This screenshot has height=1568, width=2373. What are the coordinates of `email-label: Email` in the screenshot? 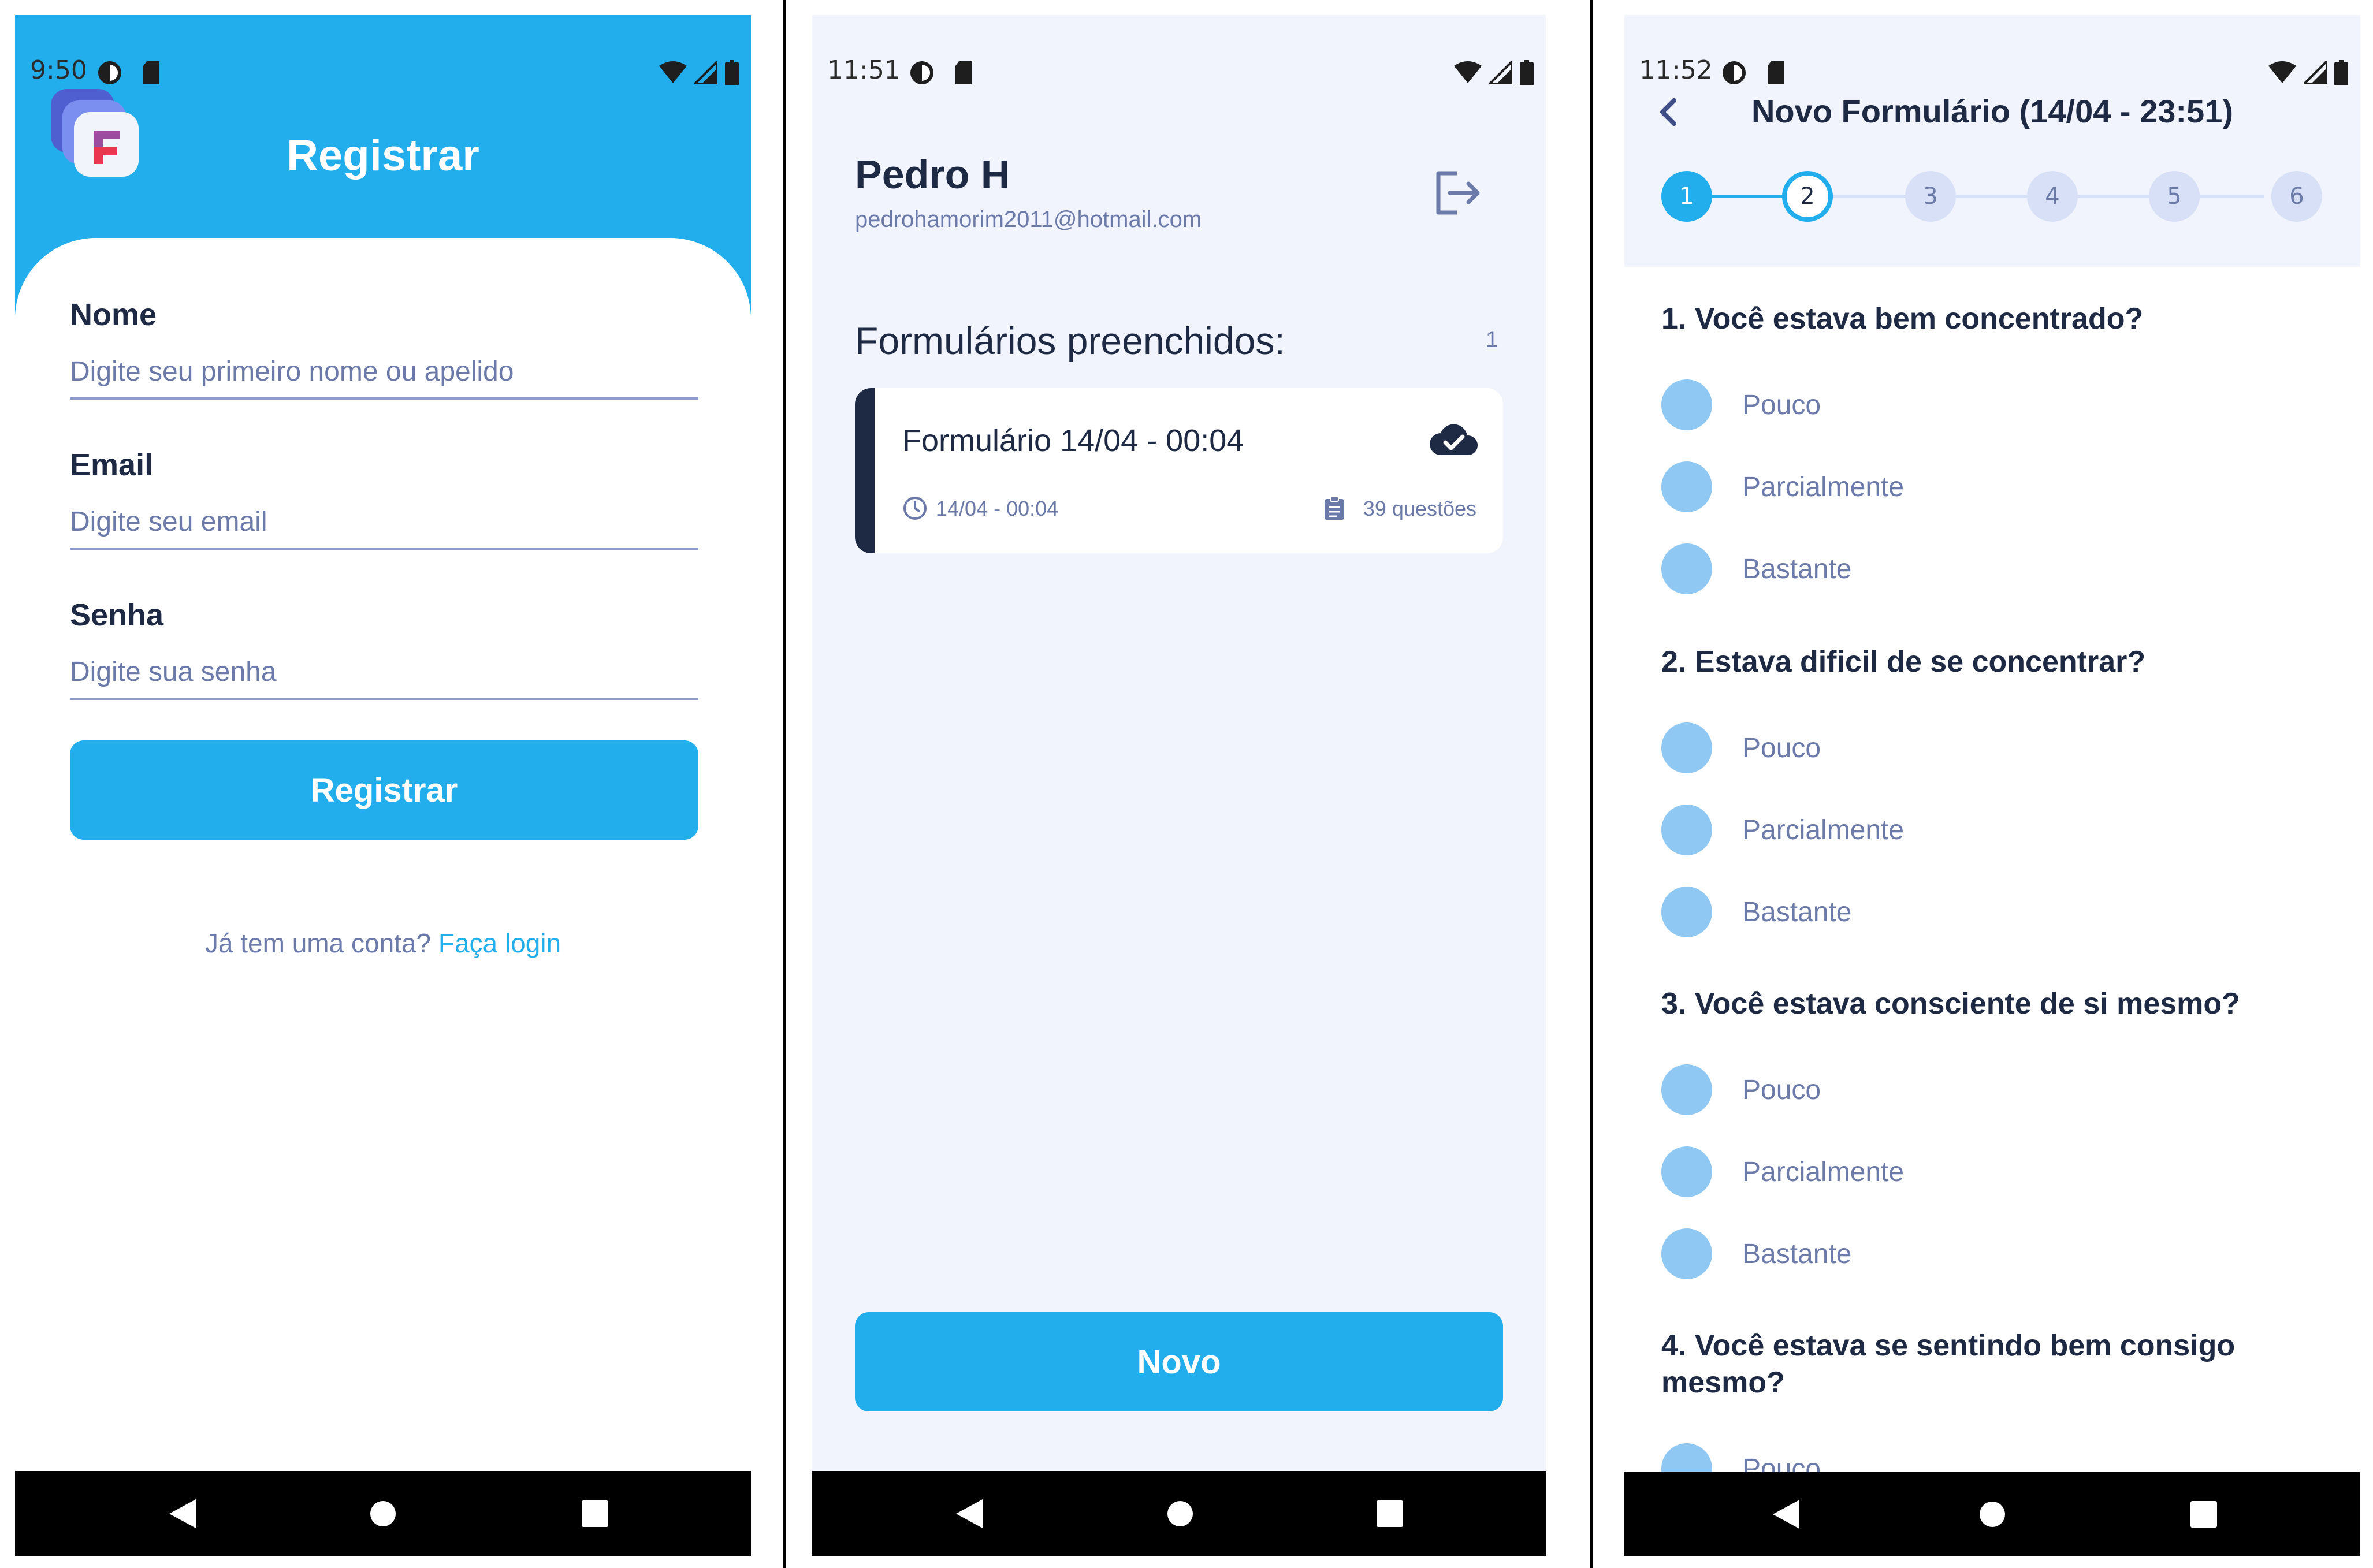 It's located at (112, 465).